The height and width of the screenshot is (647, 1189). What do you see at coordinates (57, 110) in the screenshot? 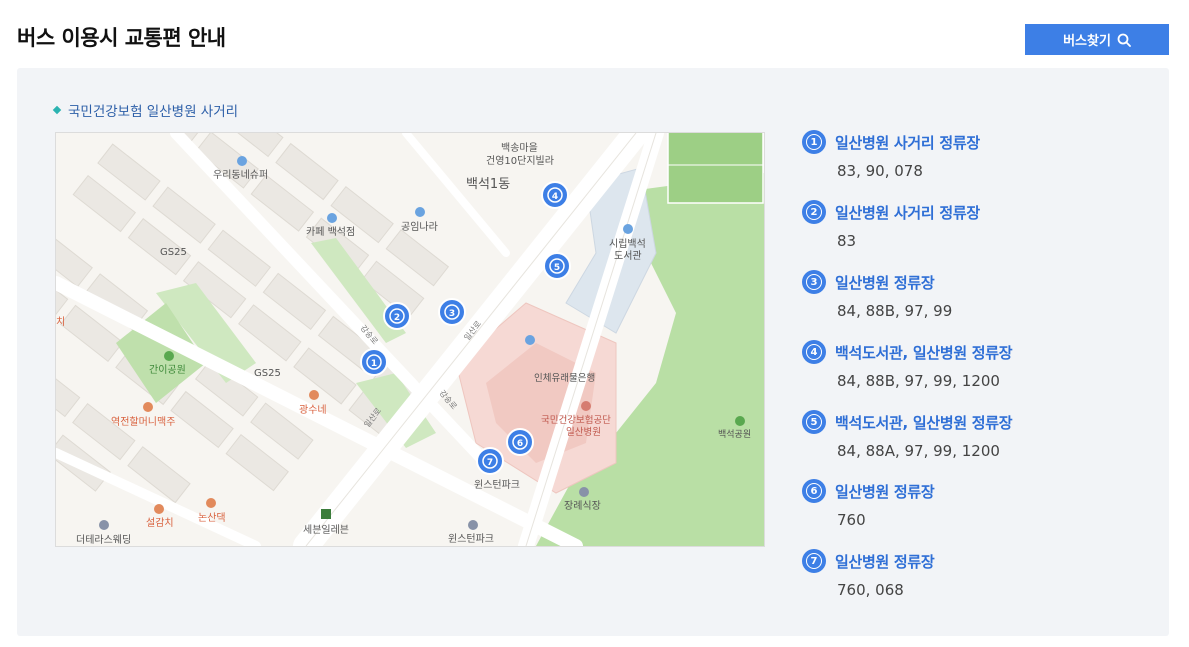
I see `diamond-bullet-icon` at bounding box center [57, 110].